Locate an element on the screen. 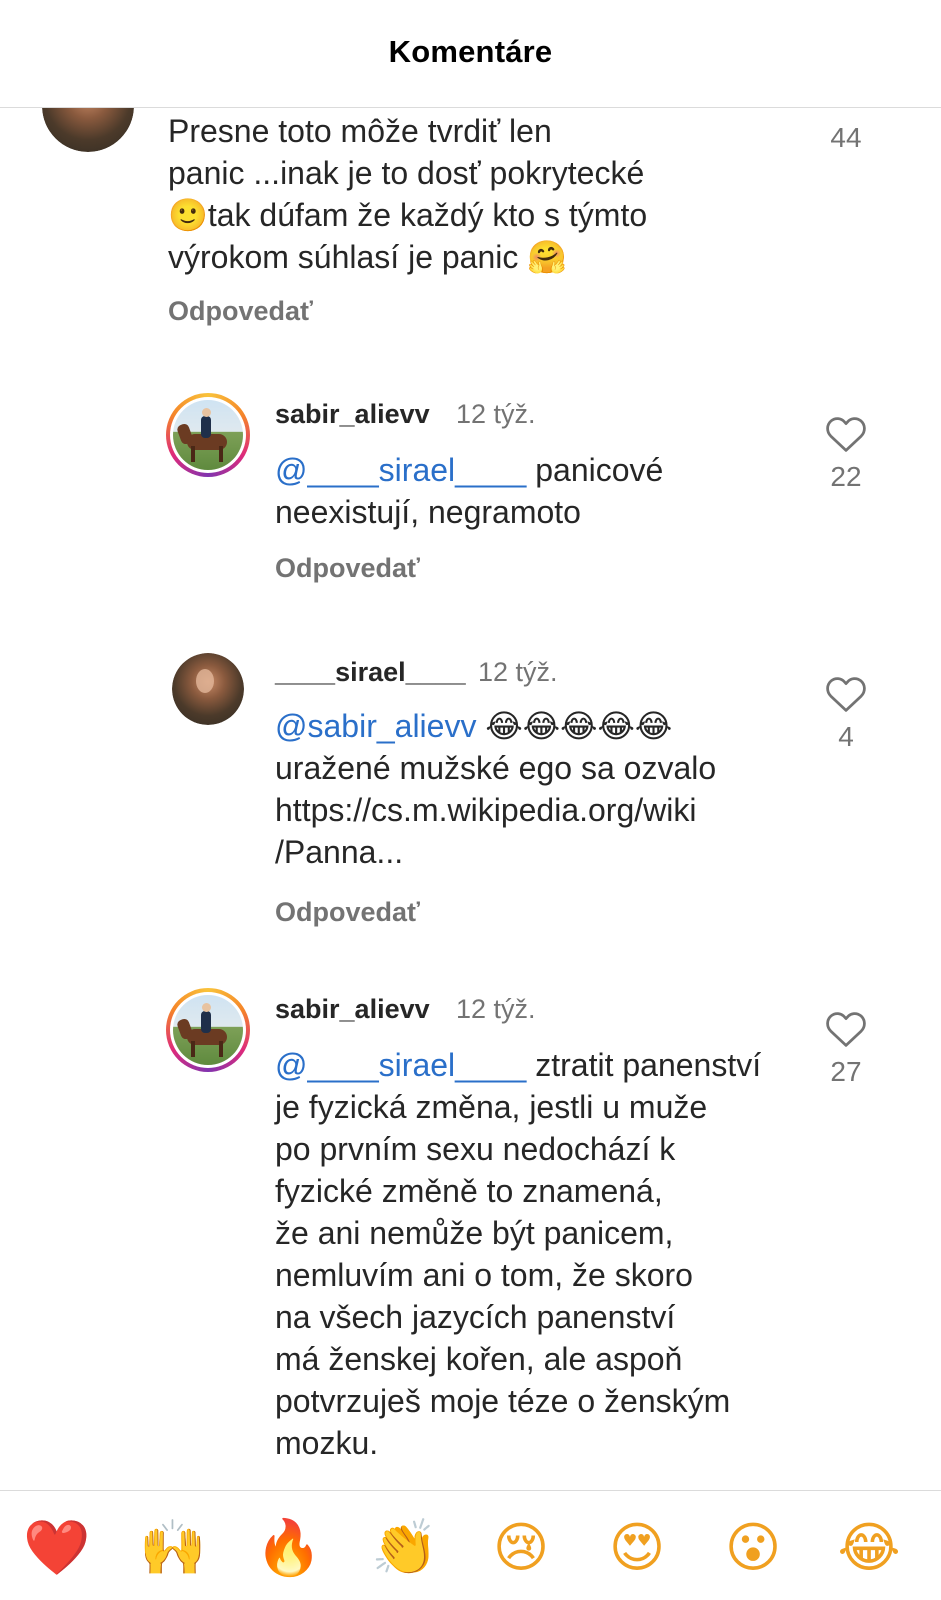  like-count: 4 is located at coordinates (846, 736).